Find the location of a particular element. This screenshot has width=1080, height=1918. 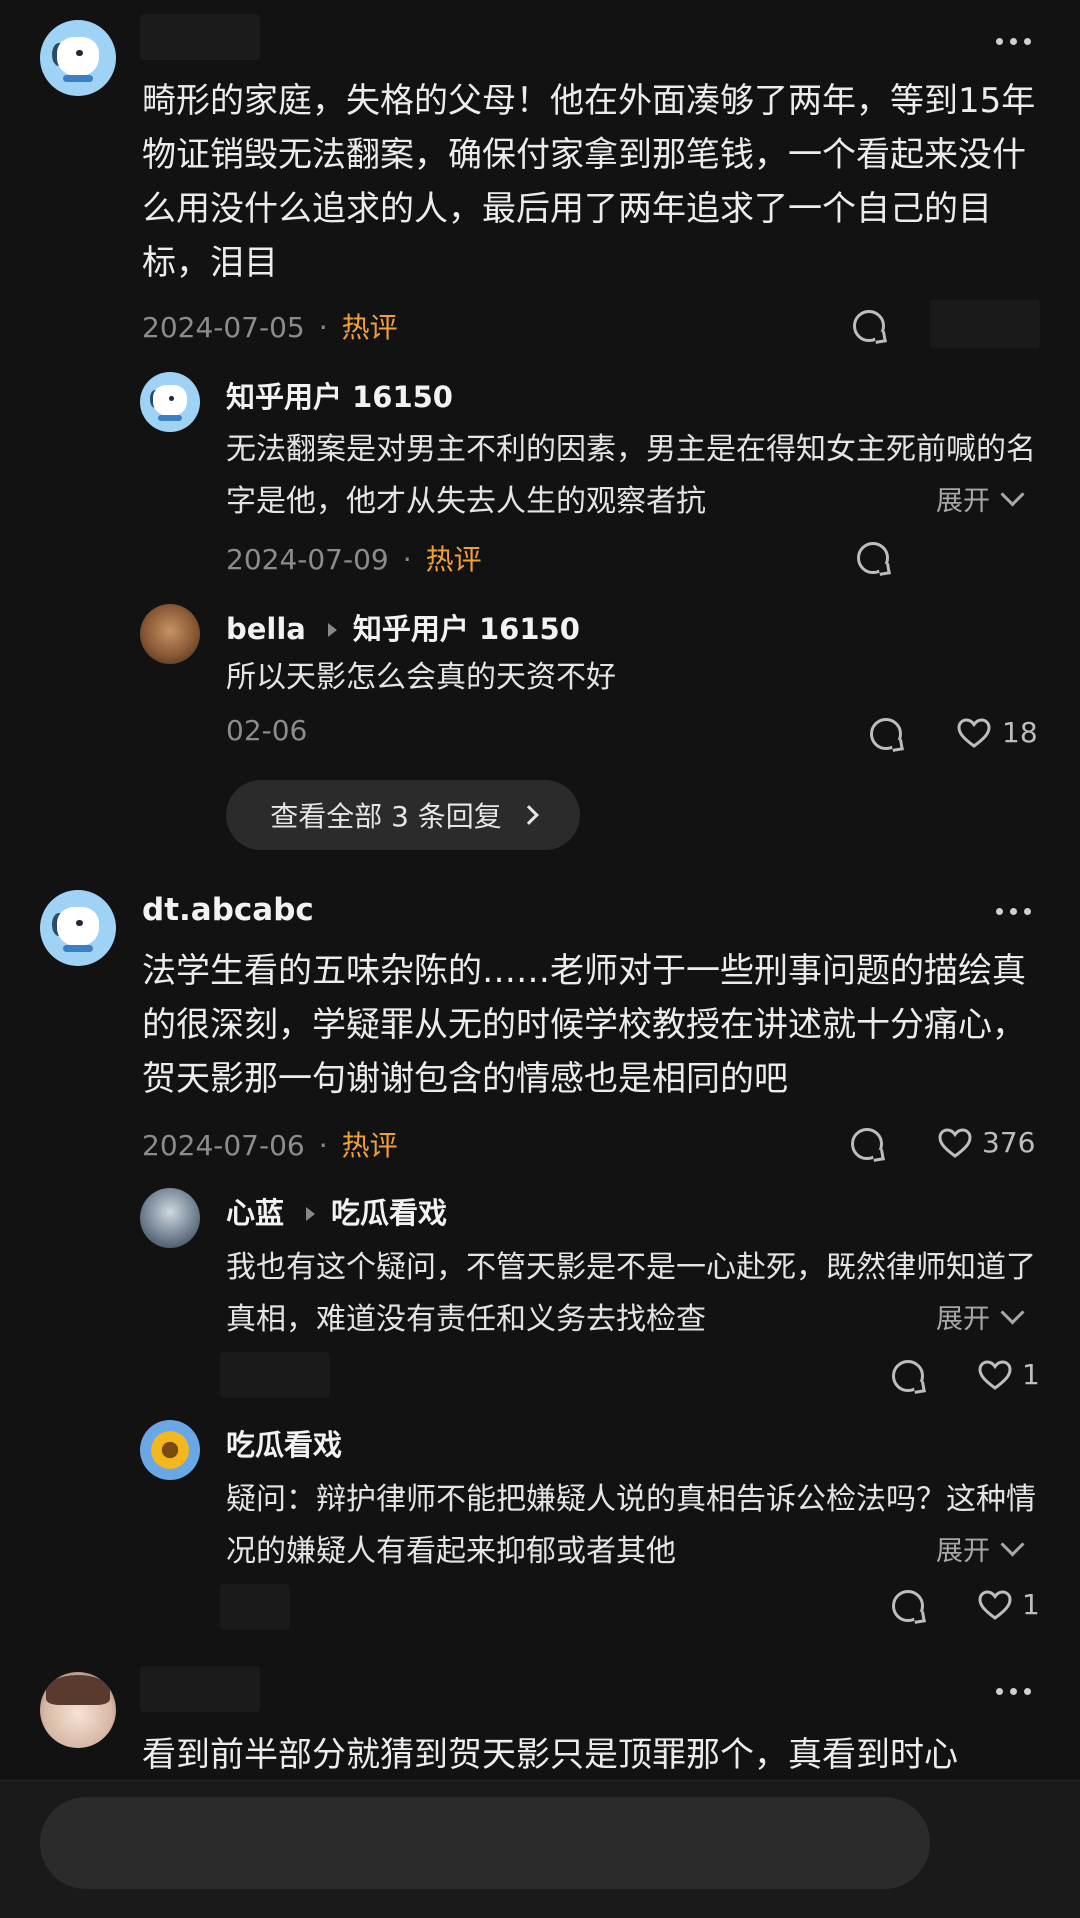

comment-date: 2024-07-05 is located at coordinates (223, 327).